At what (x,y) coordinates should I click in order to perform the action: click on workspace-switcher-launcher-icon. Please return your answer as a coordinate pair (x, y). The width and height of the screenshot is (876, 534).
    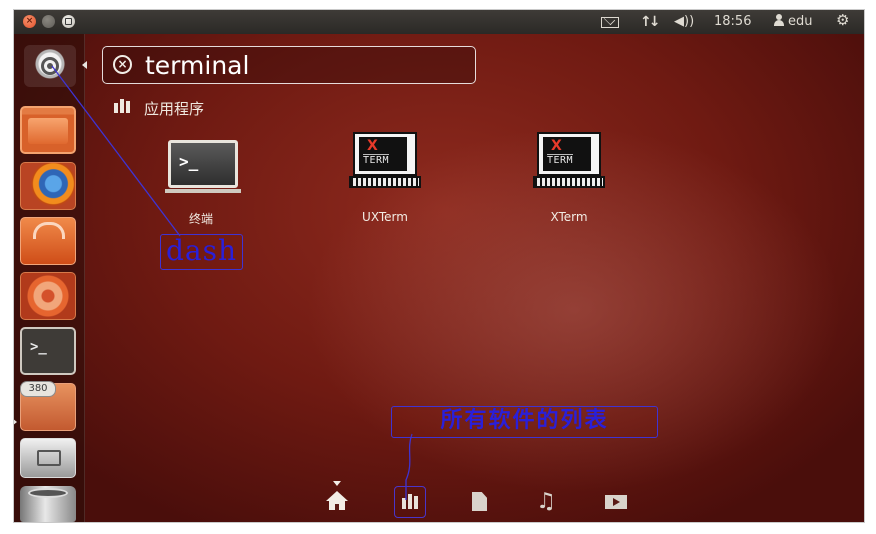
    Looking at the image, I should click on (48, 458).